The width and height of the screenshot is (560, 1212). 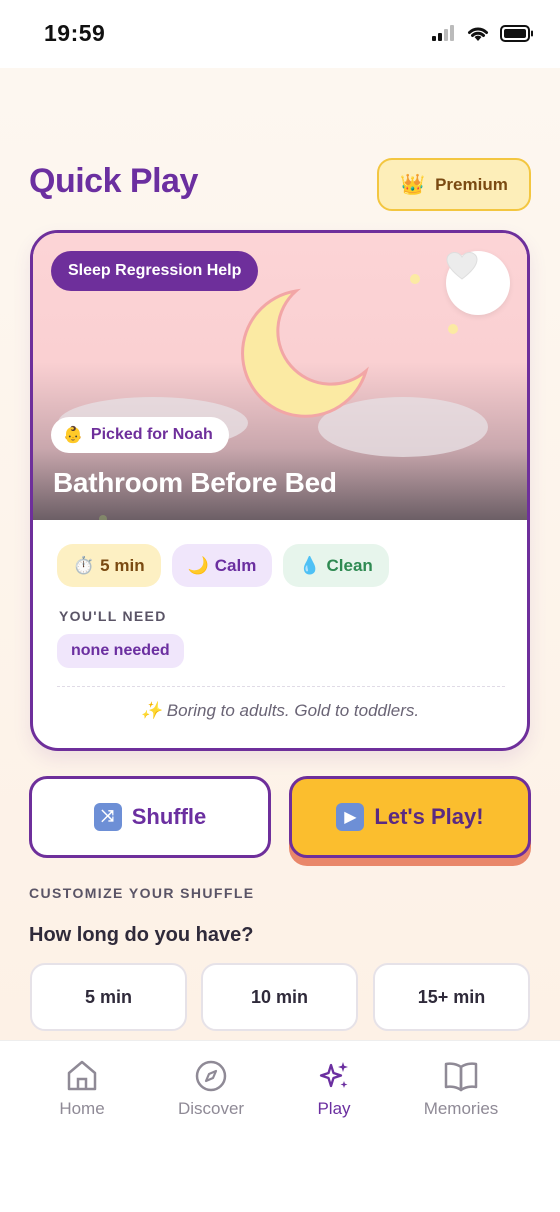 I want to click on play-button: ▶ Let's Play!, so click(x=410, y=817).